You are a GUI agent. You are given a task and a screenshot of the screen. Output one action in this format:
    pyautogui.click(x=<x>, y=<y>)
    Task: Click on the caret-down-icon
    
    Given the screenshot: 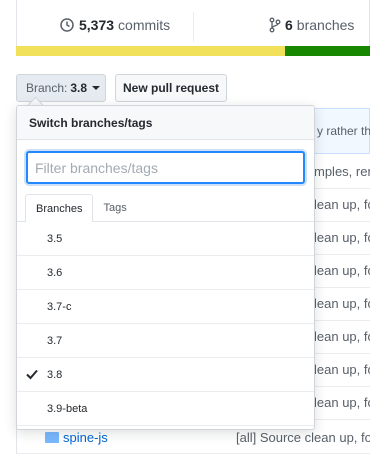 What is the action you would take?
    pyautogui.click(x=96, y=88)
    